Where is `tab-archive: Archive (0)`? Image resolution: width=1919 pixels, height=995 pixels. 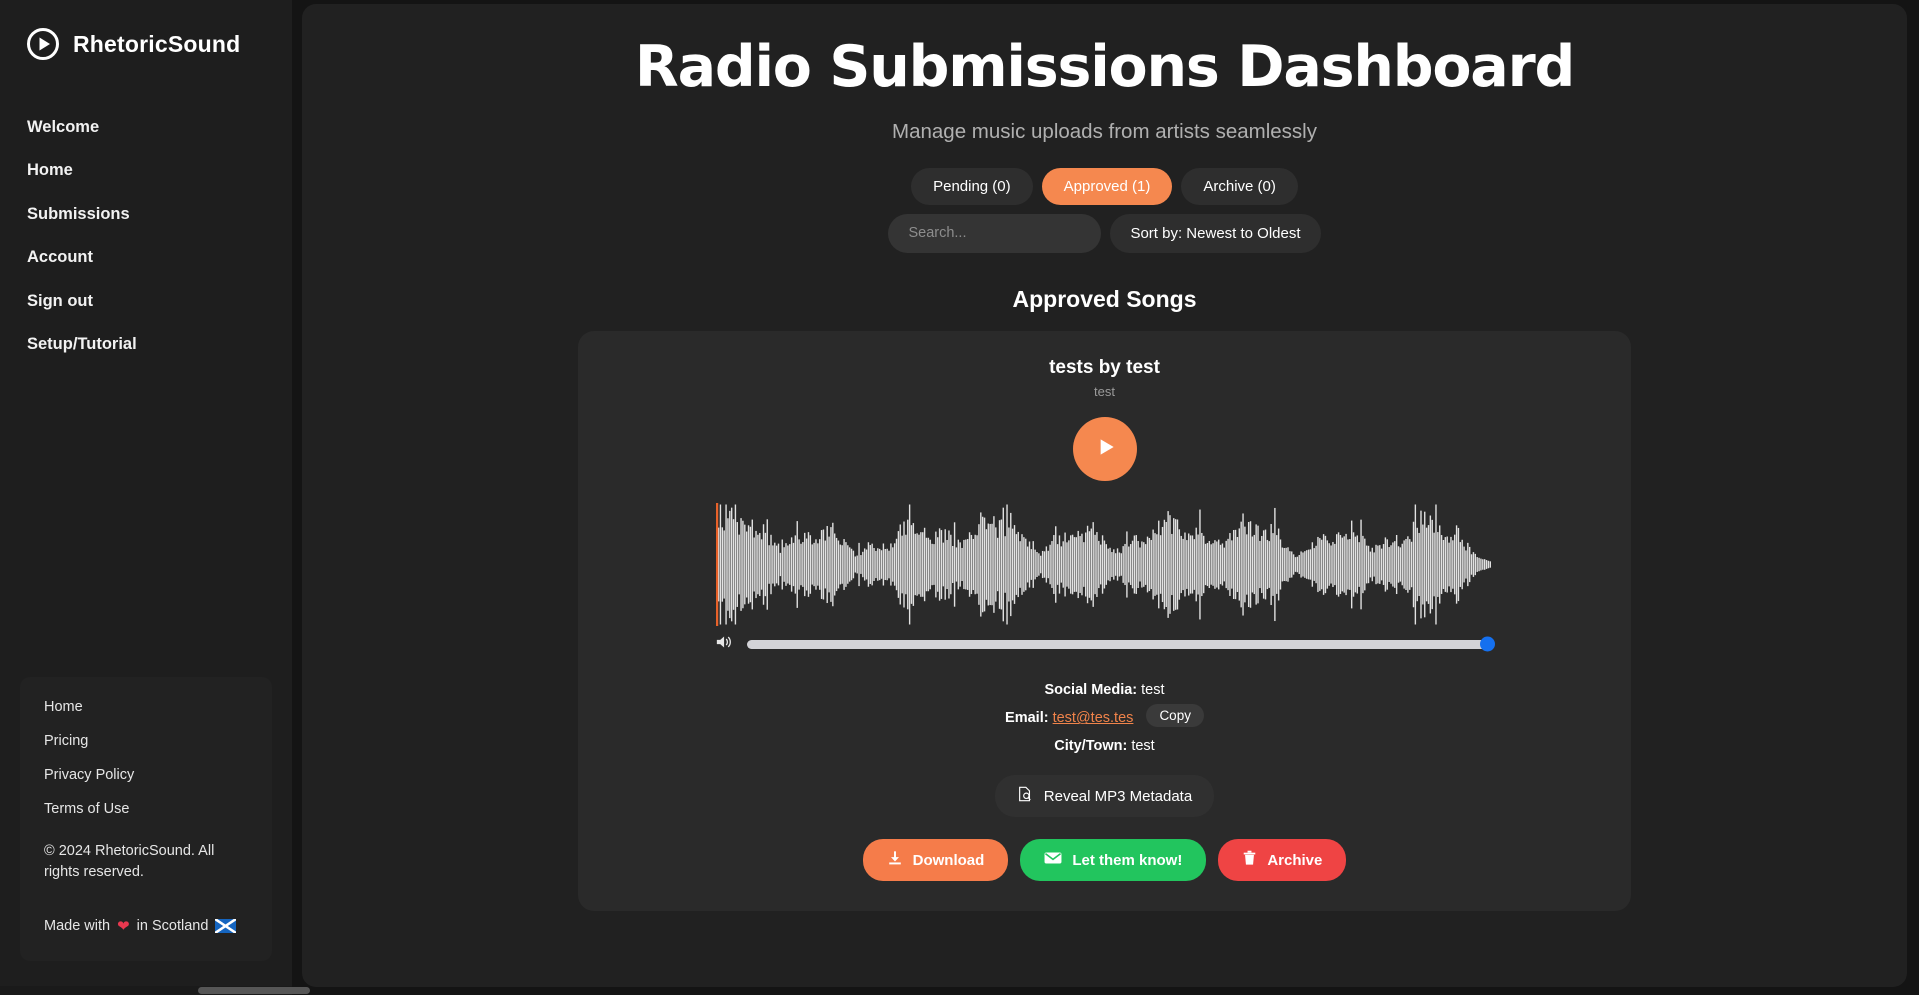
tab-archive: Archive (0) is located at coordinates (1239, 186).